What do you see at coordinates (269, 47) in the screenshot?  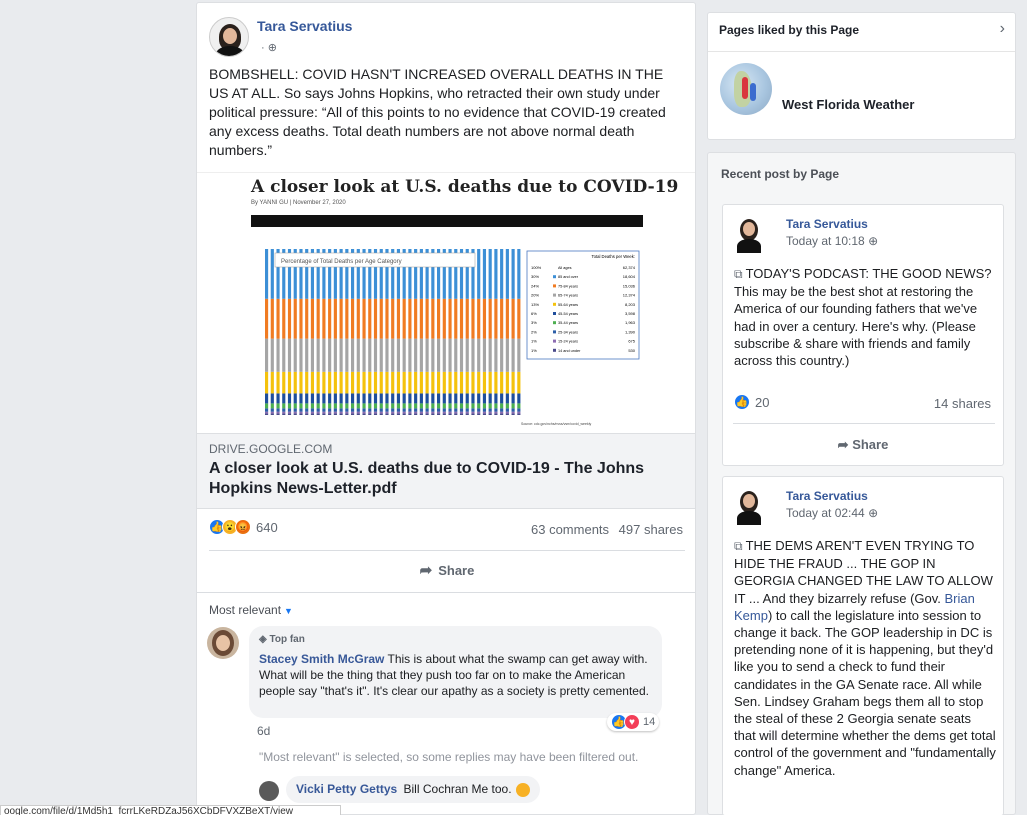 I see `globe-icon: · ⊕` at bounding box center [269, 47].